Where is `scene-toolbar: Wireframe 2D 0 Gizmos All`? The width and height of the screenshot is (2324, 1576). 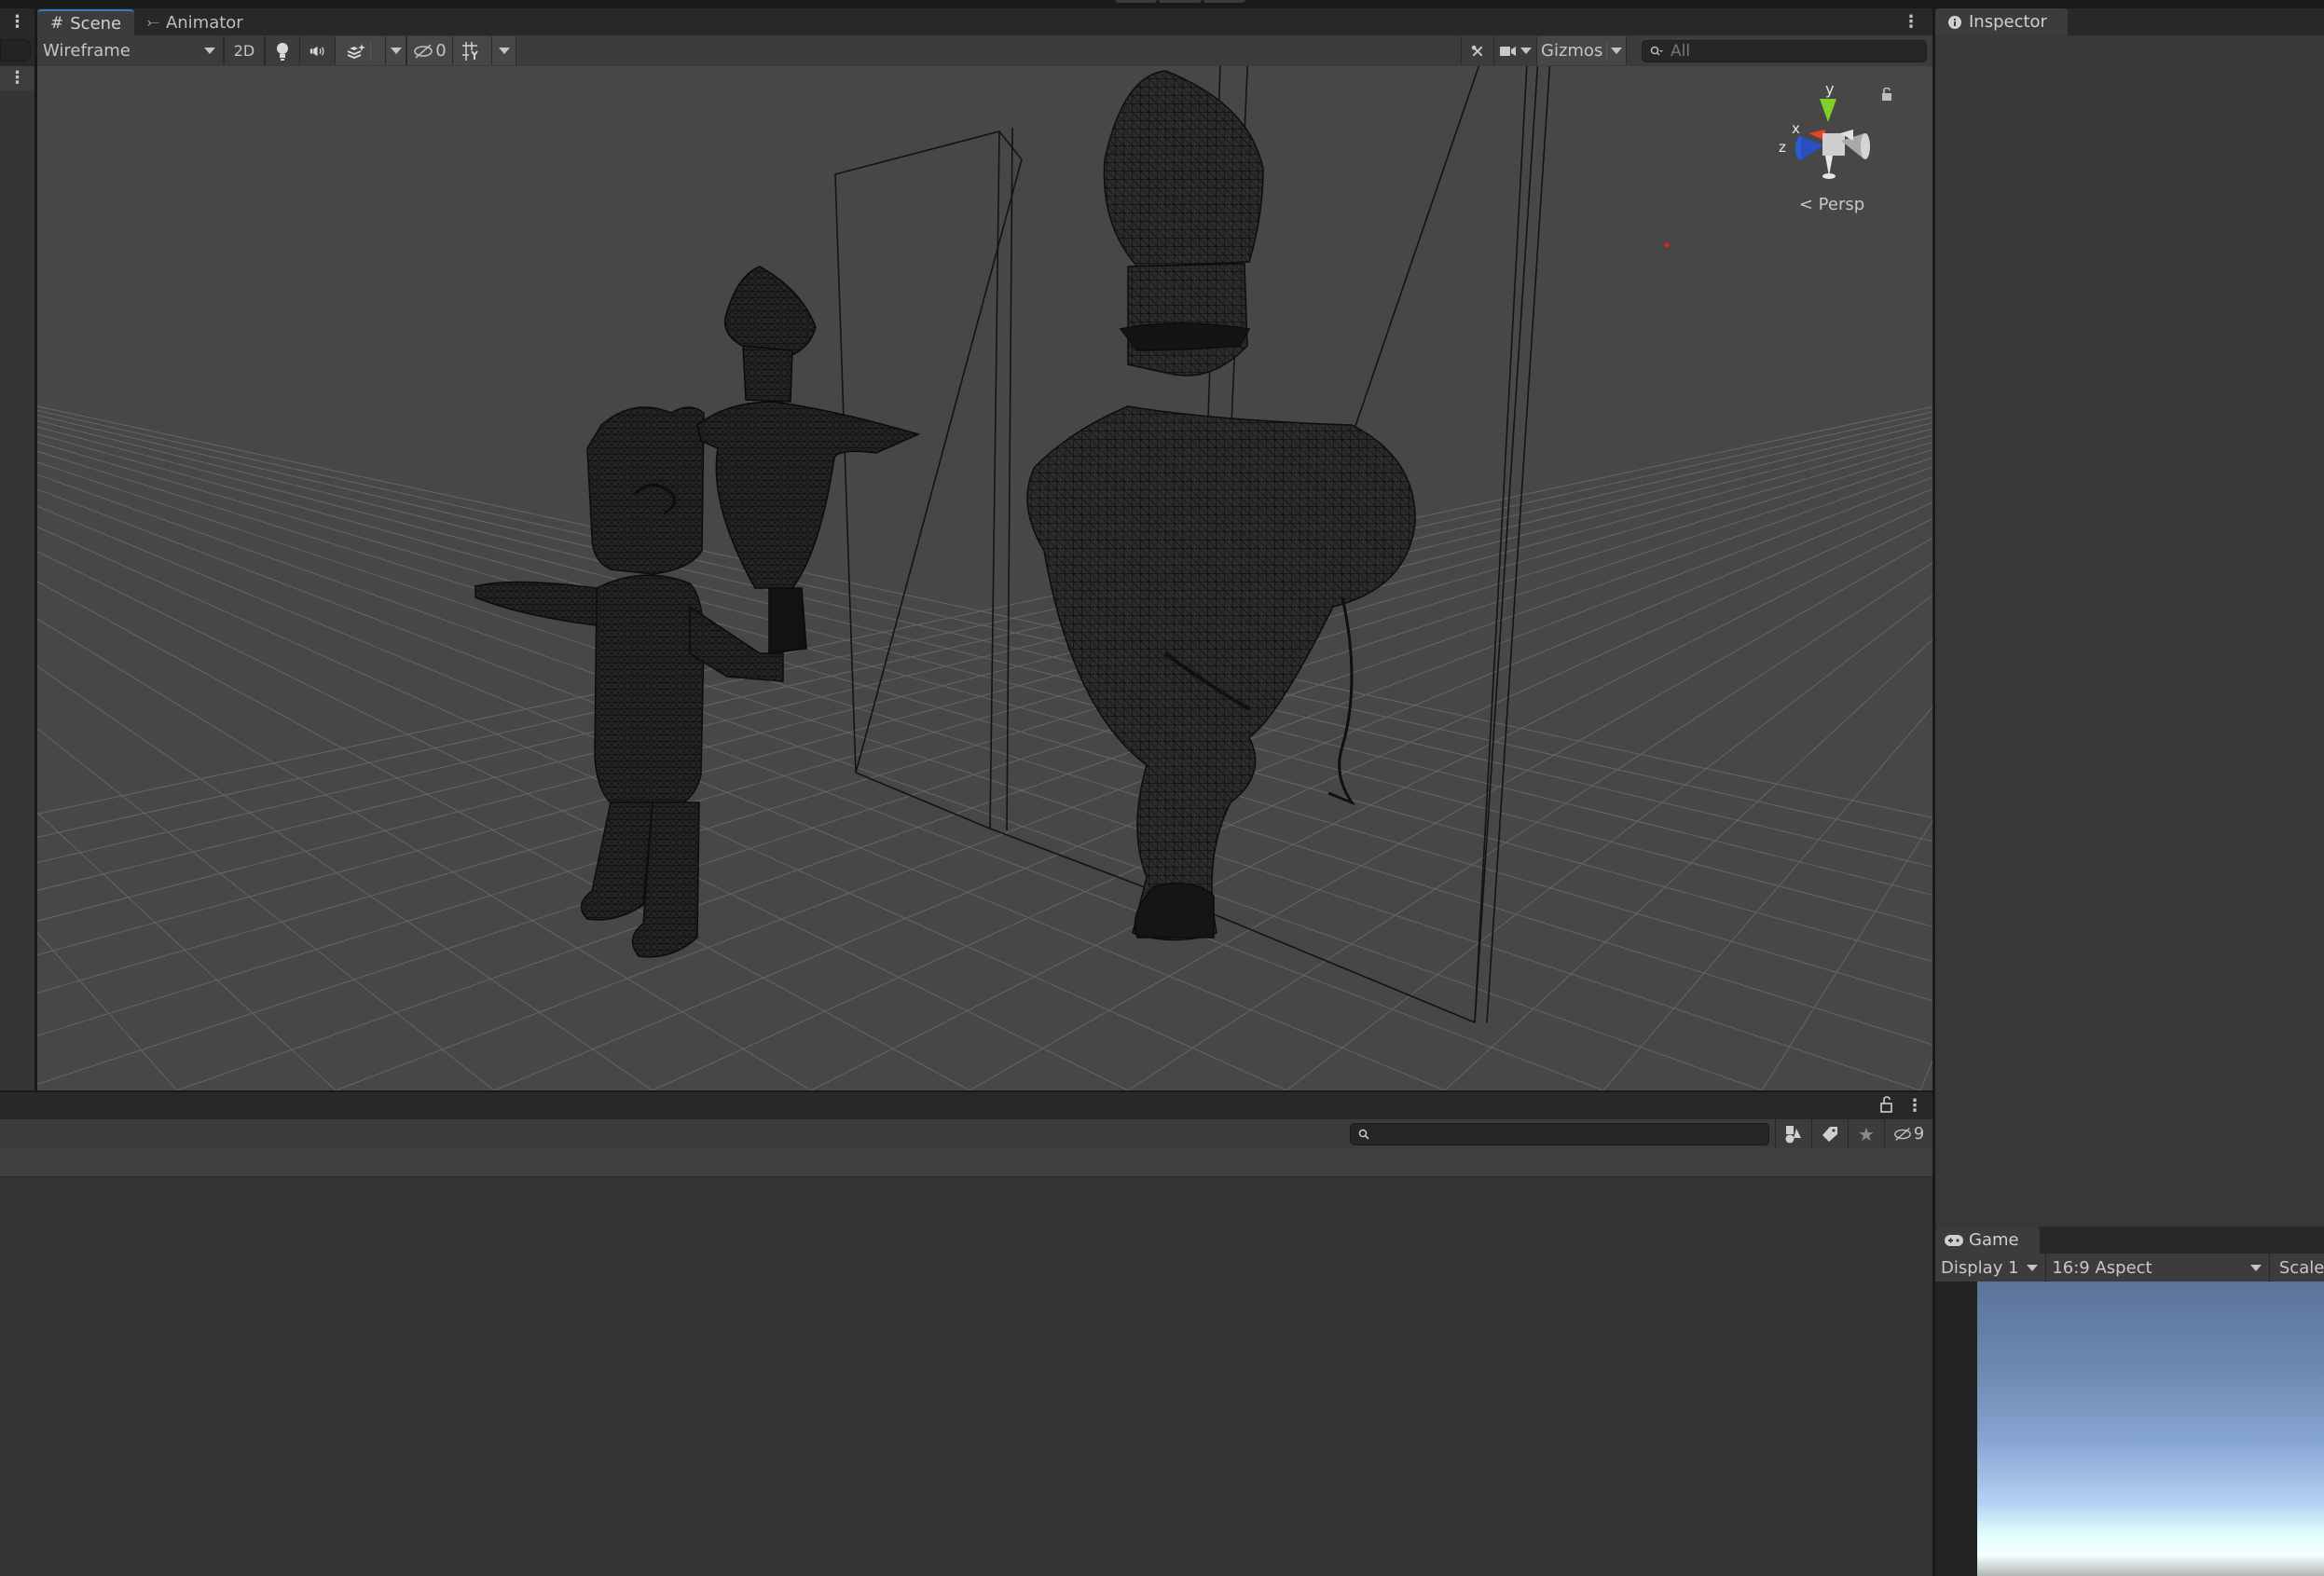 scene-toolbar: Wireframe 2D 0 Gizmos All is located at coordinates (984, 50).